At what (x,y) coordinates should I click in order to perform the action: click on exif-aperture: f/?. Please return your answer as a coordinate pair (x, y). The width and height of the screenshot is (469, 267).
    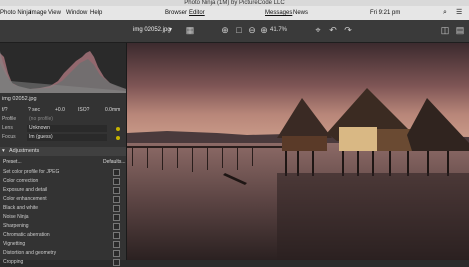
    Looking at the image, I should click on (5, 110).